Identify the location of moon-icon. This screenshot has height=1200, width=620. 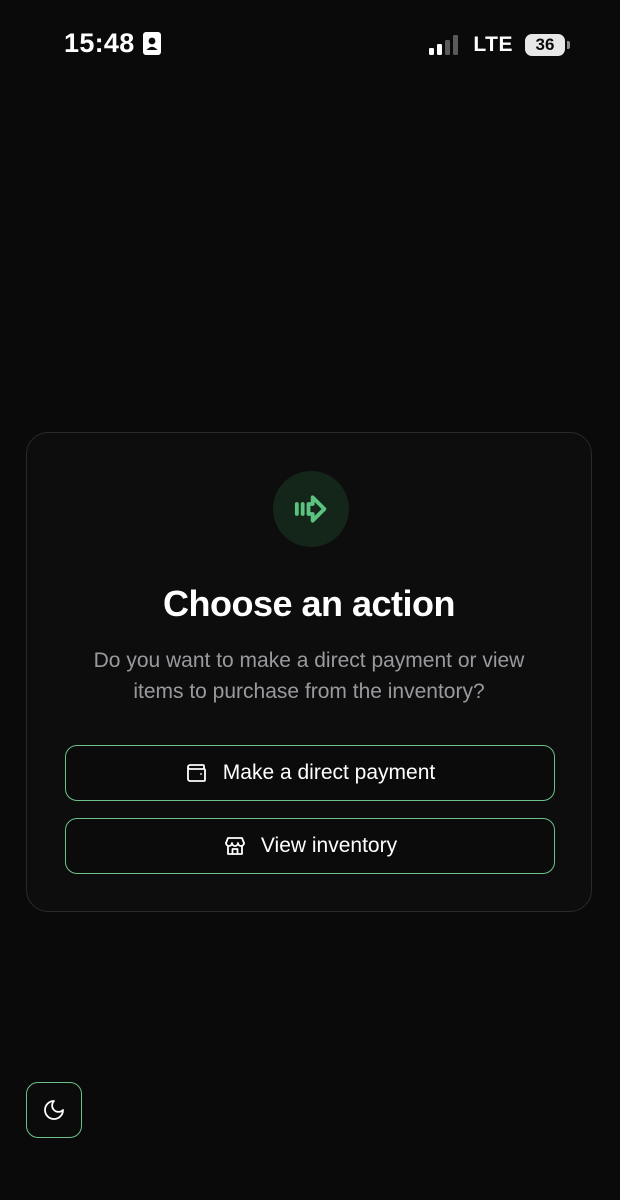
(54, 1110).